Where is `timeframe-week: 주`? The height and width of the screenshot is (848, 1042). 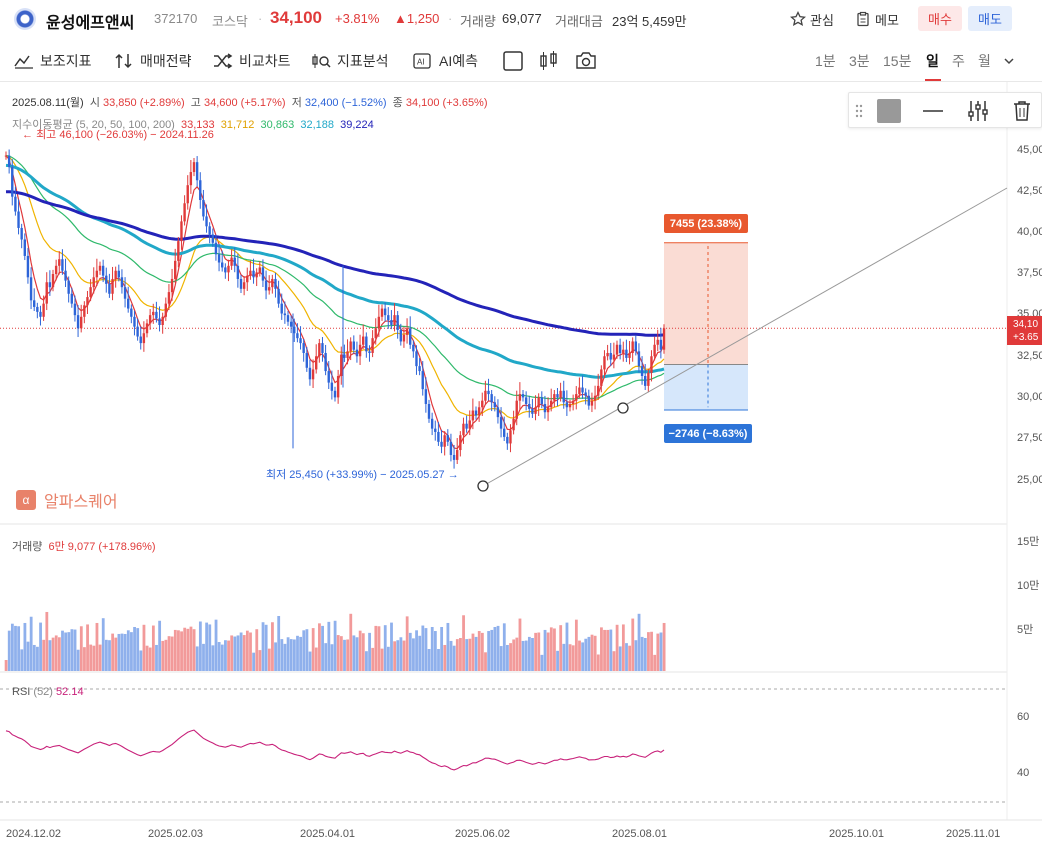
timeframe-week: 주 is located at coordinates (958, 61).